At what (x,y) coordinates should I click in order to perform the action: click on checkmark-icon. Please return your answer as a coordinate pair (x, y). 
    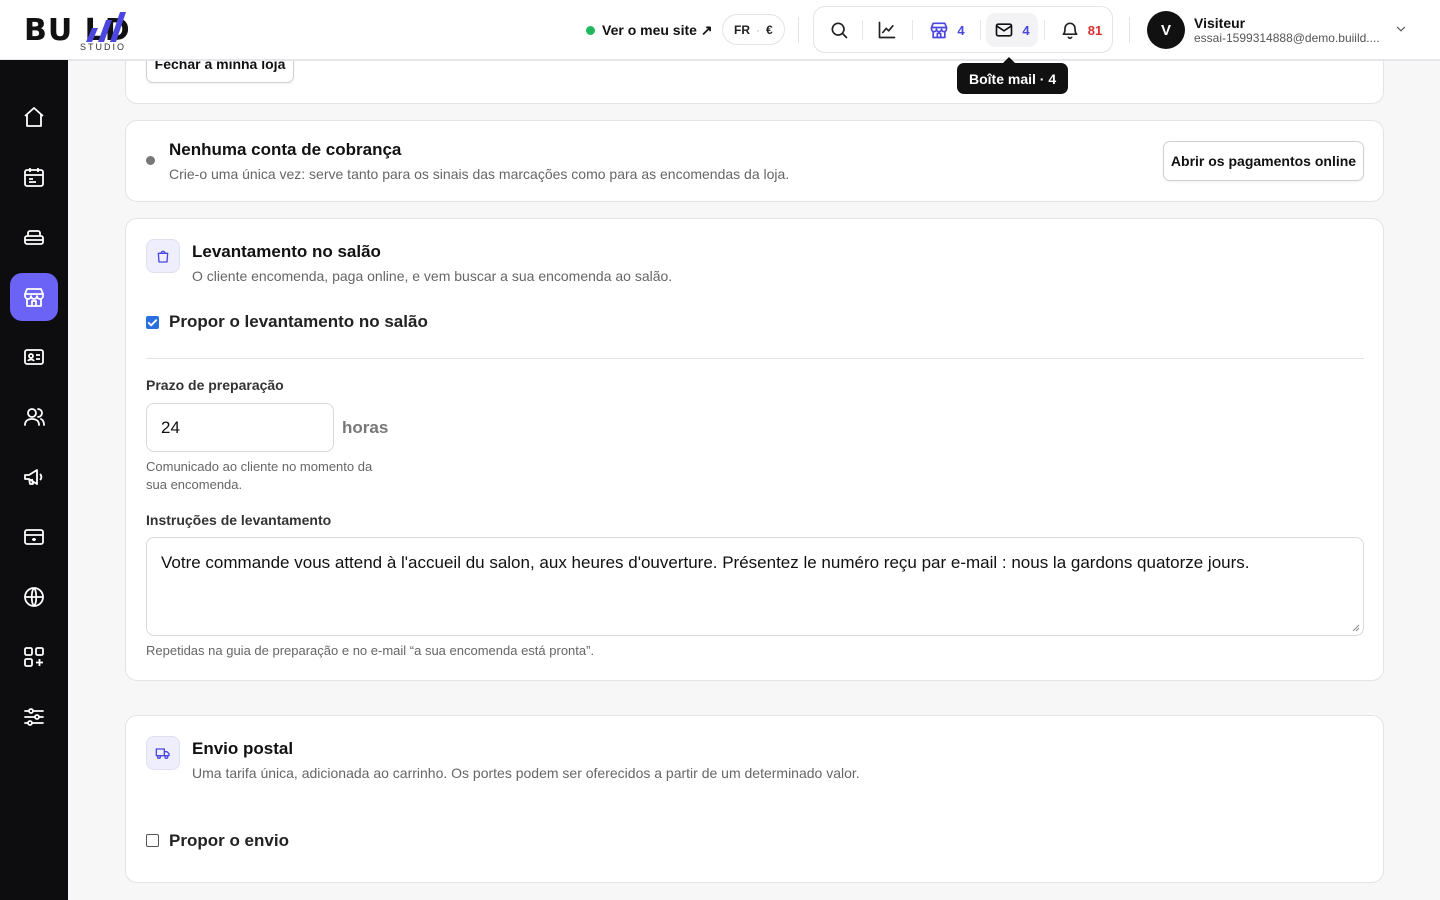
    Looking at the image, I should click on (152, 323).